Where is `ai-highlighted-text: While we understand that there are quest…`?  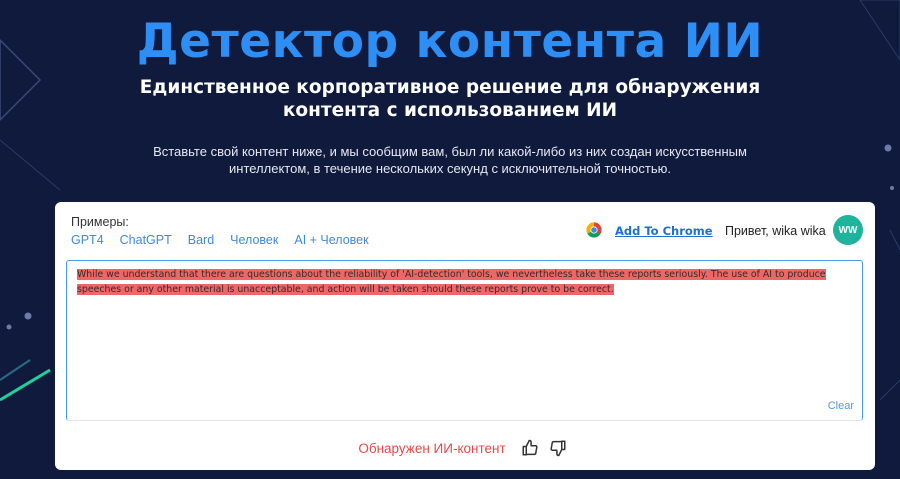 ai-highlighted-text: While we understand that there are quest… is located at coordinates (451, 282).